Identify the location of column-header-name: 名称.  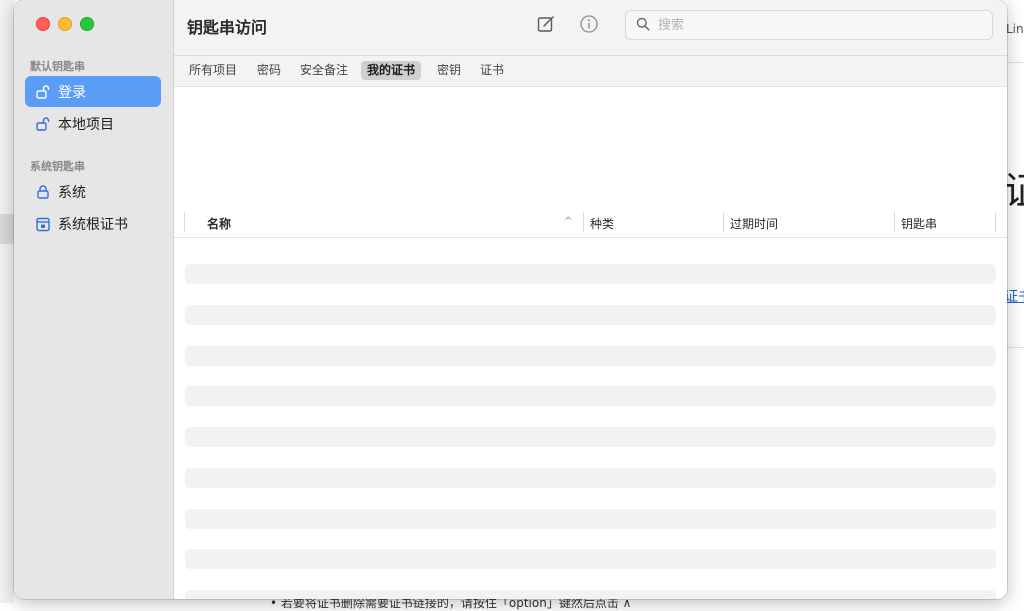
(219, 223).